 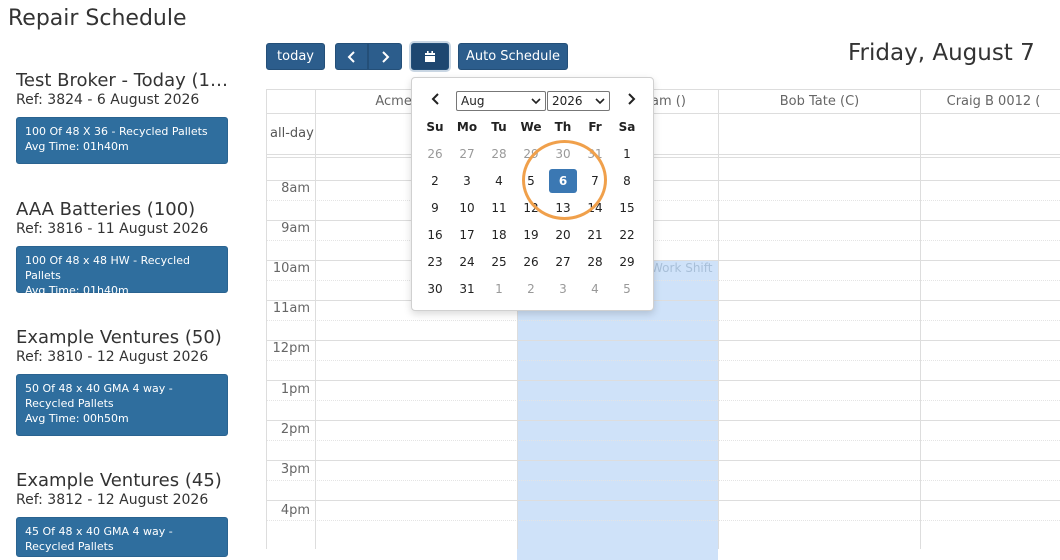 I want to click on time-label: 10am, so click(x=291, y=268).